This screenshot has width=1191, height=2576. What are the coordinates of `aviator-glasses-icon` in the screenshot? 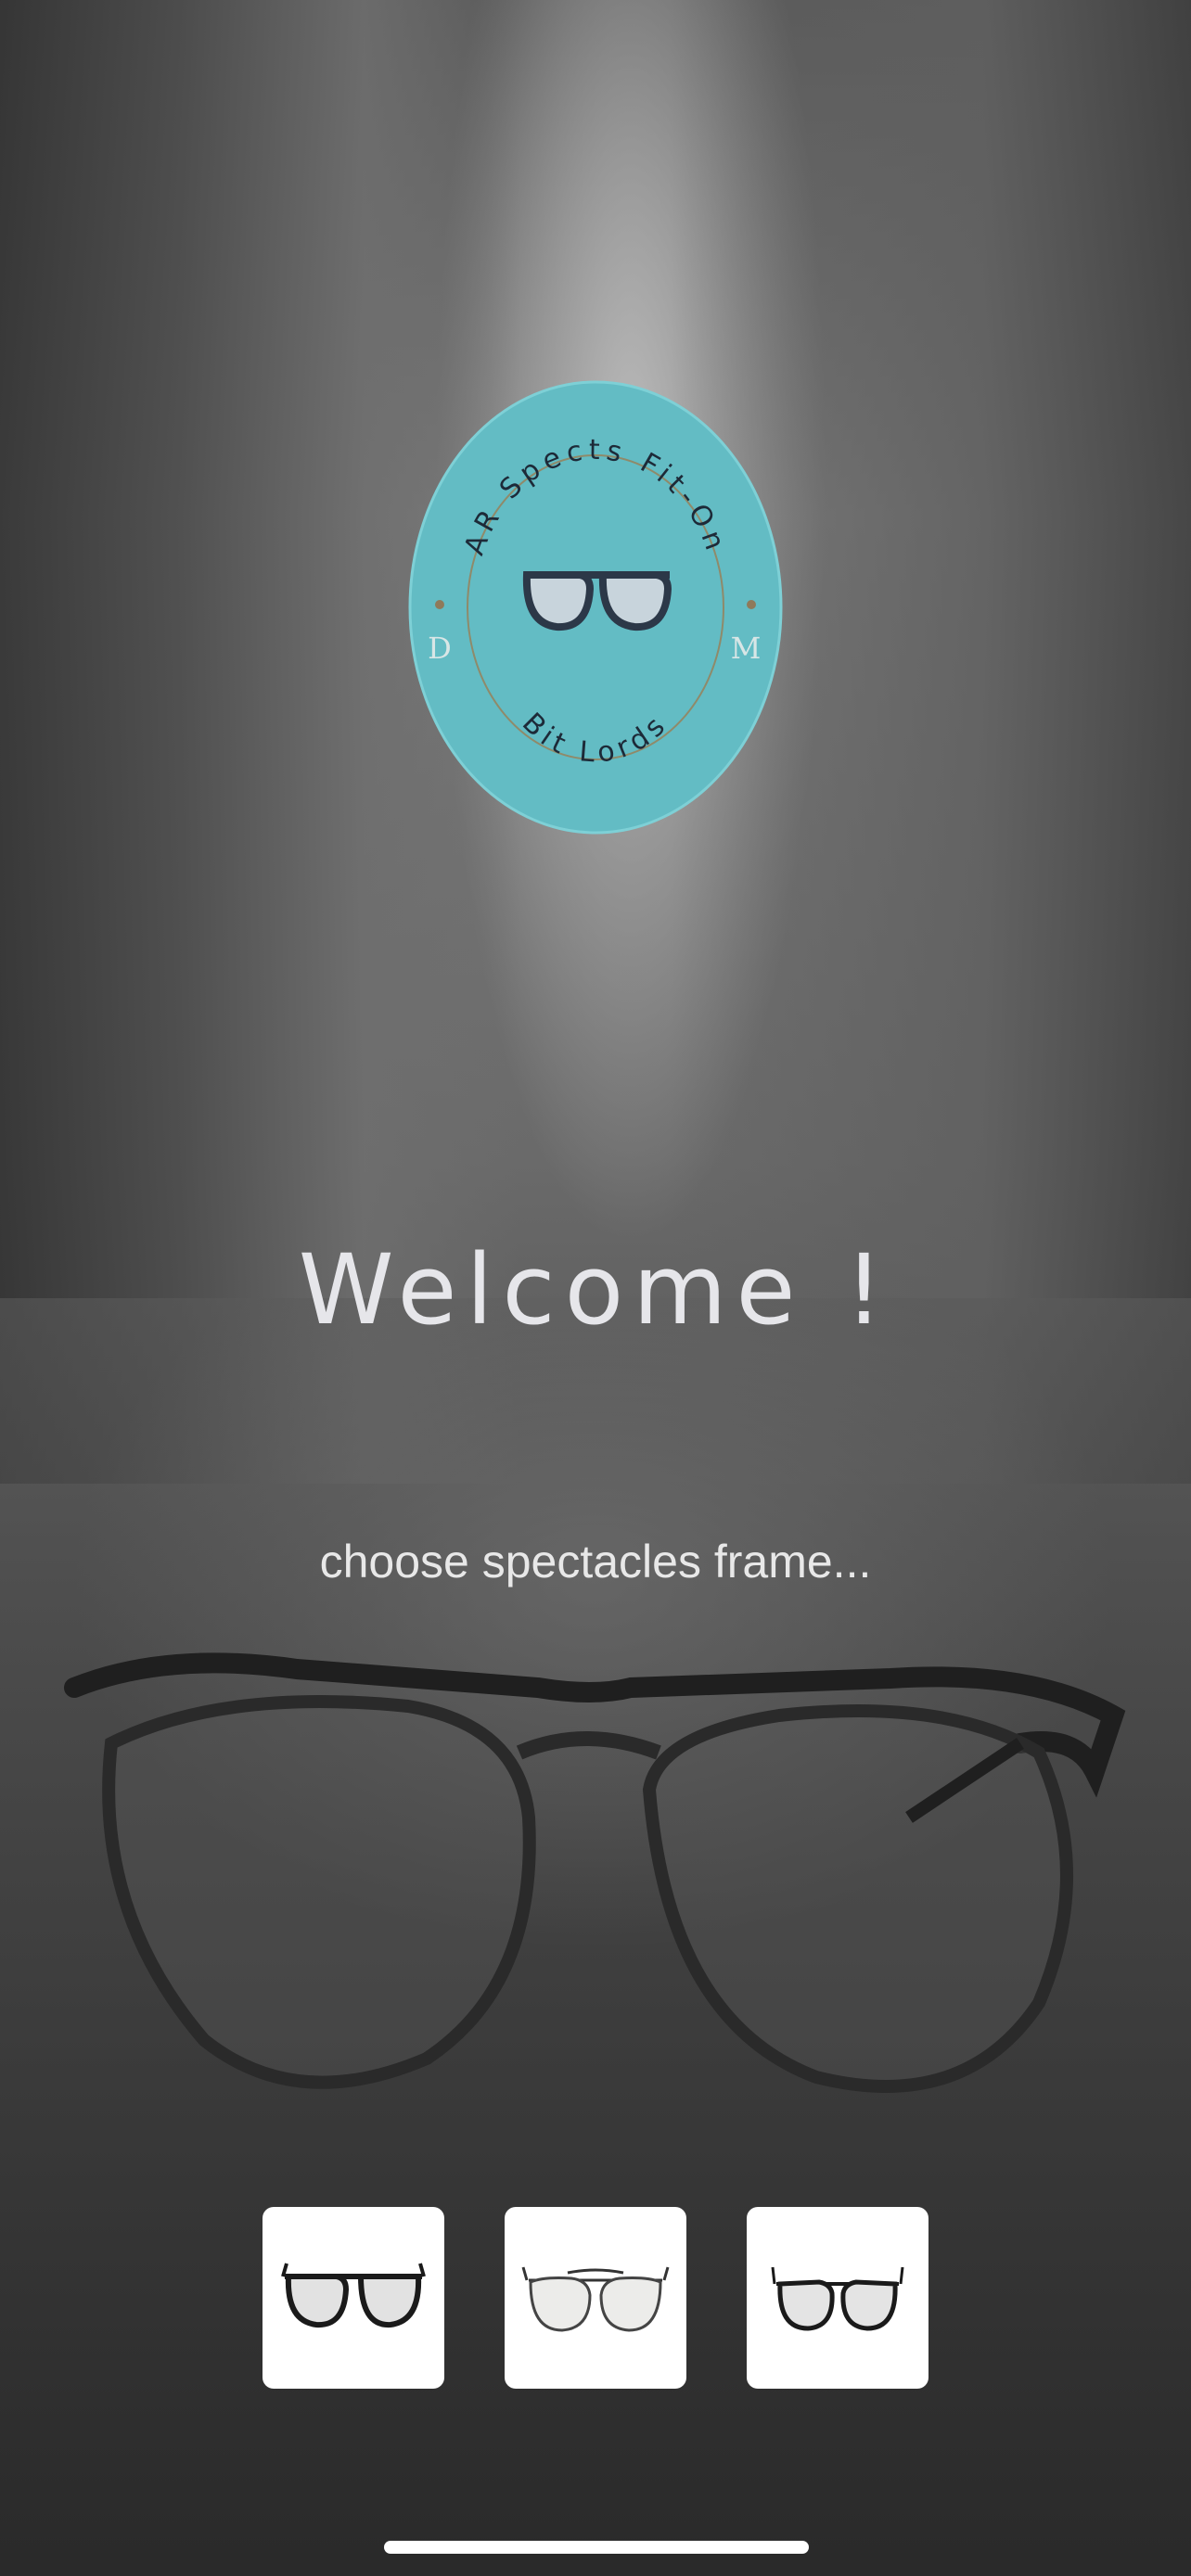 It's located at (595, 2299).